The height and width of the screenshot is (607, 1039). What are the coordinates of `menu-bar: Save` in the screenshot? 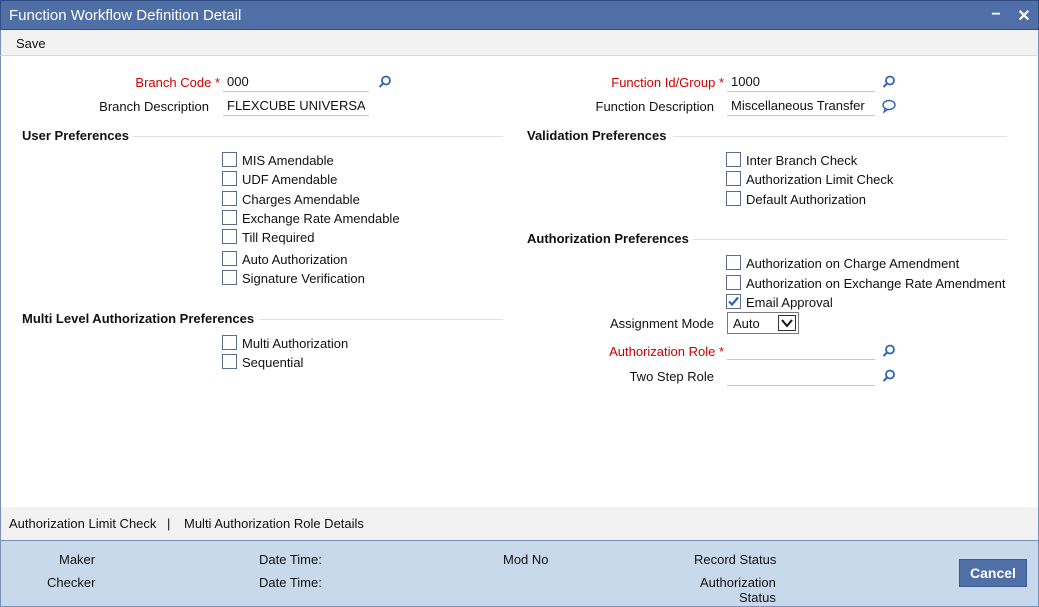 It's located at (519, 43).